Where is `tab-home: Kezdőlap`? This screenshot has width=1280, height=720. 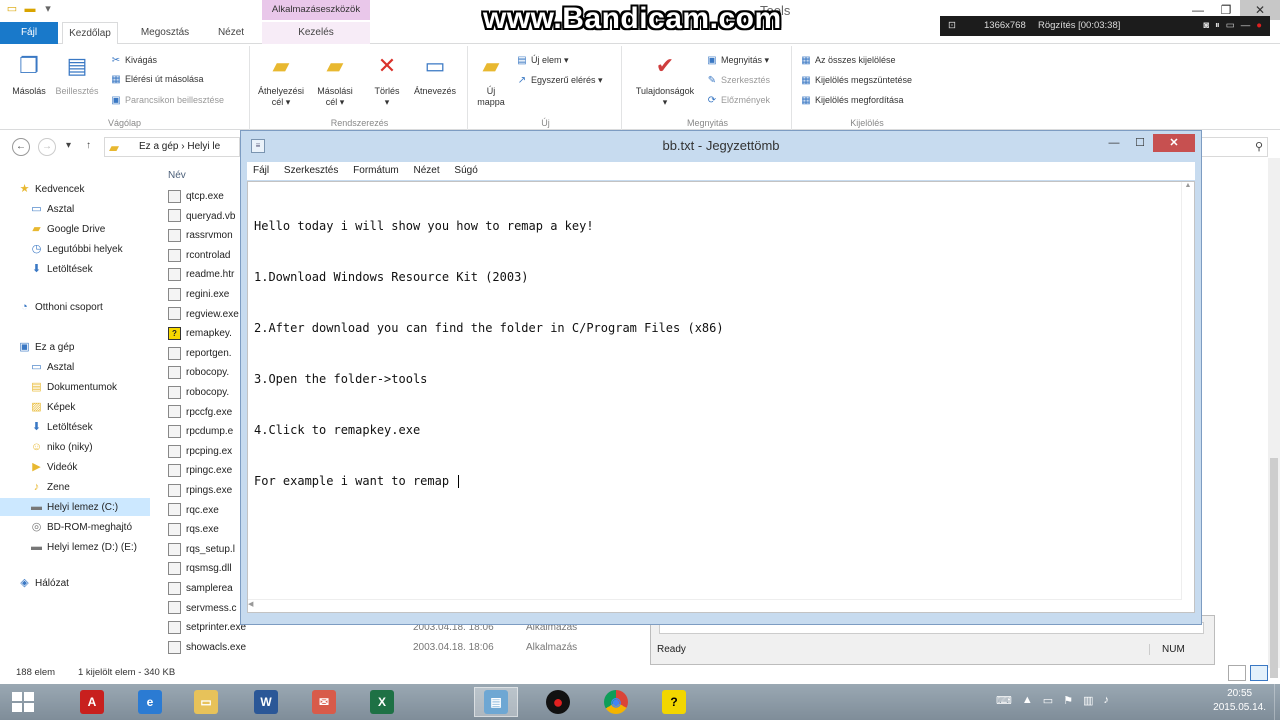 tab-home: Kezdőlap is located at coordinates (90, 33).